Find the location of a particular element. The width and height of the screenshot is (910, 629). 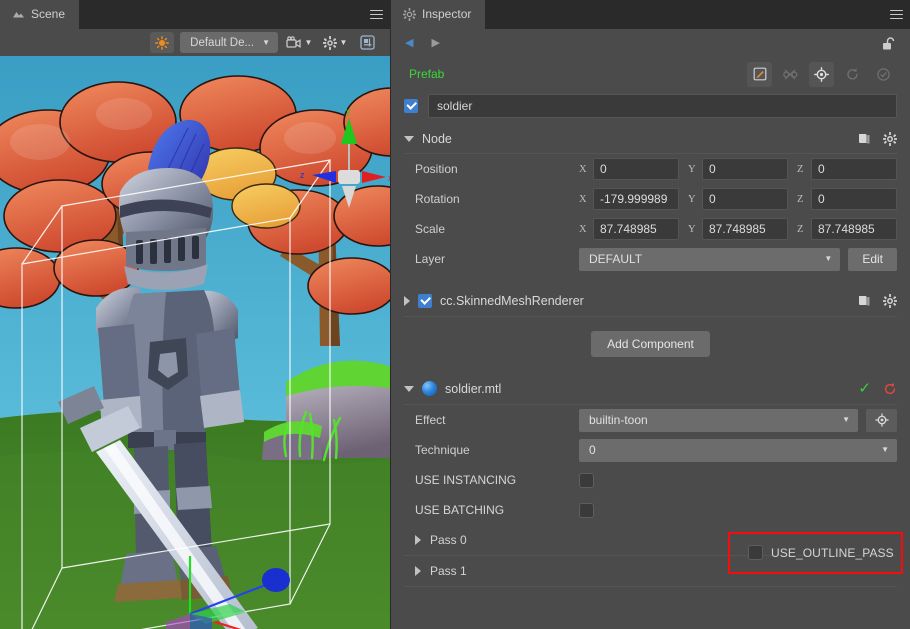

rotation-row: Rotation X -179.999989 Y 0 Z 0 is located at coordinates (650, 199).